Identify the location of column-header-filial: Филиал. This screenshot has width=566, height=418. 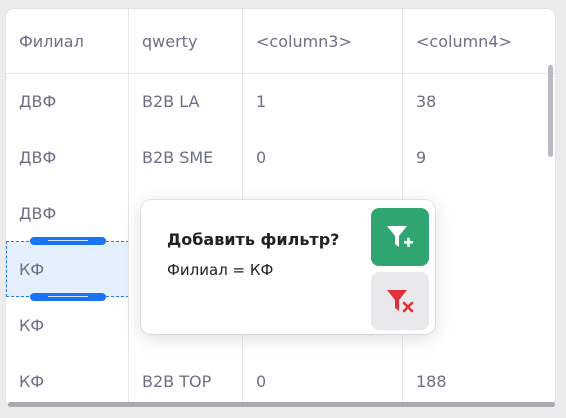
(67, 41).